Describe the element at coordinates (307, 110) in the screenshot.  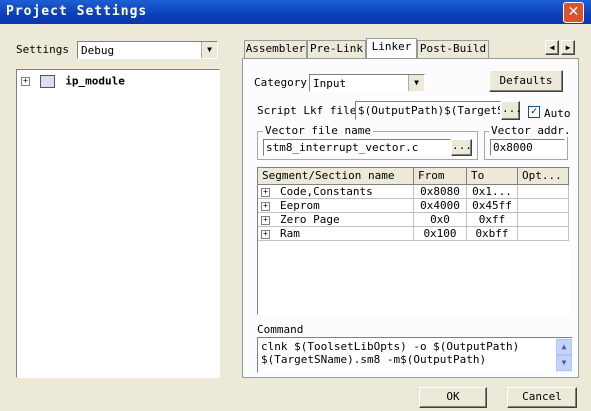
I see `script-lkf-label: Script Lkf file` at that location.